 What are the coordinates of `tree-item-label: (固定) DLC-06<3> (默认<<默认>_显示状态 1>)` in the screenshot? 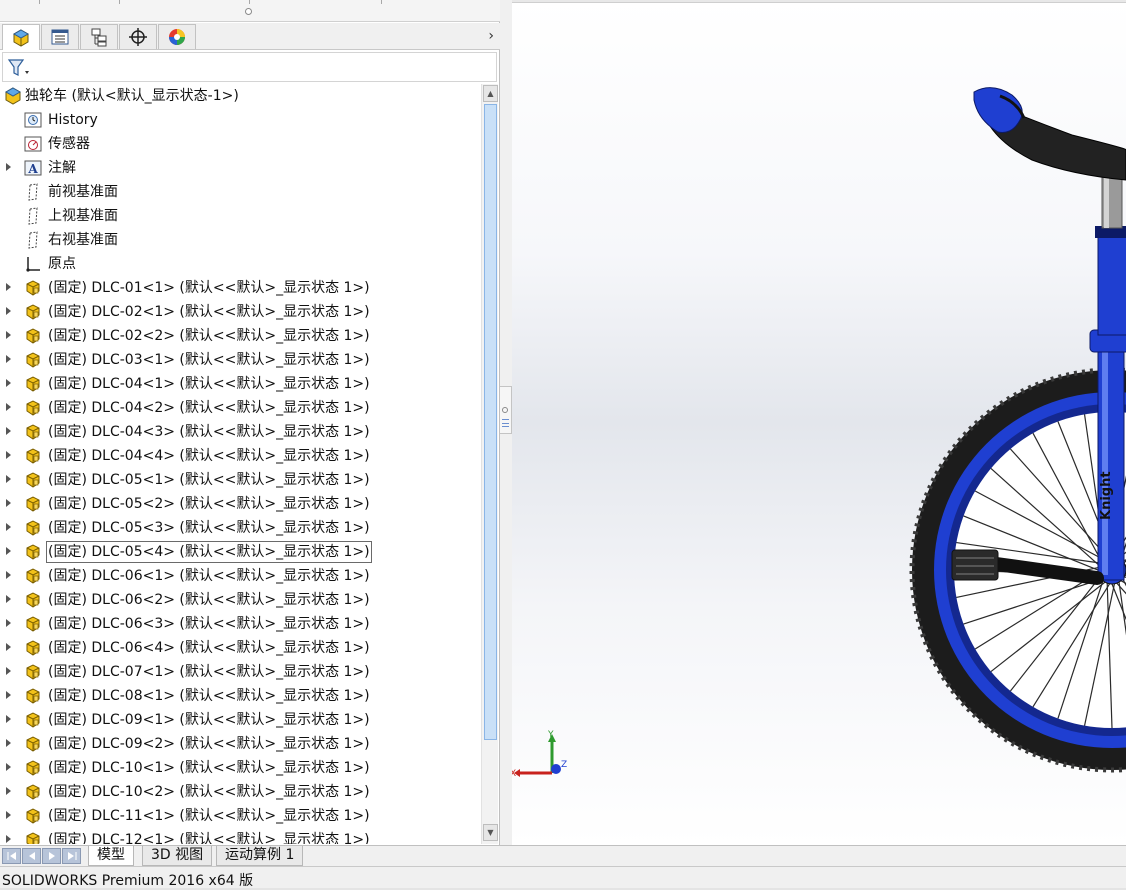 It's located at (209, 624).